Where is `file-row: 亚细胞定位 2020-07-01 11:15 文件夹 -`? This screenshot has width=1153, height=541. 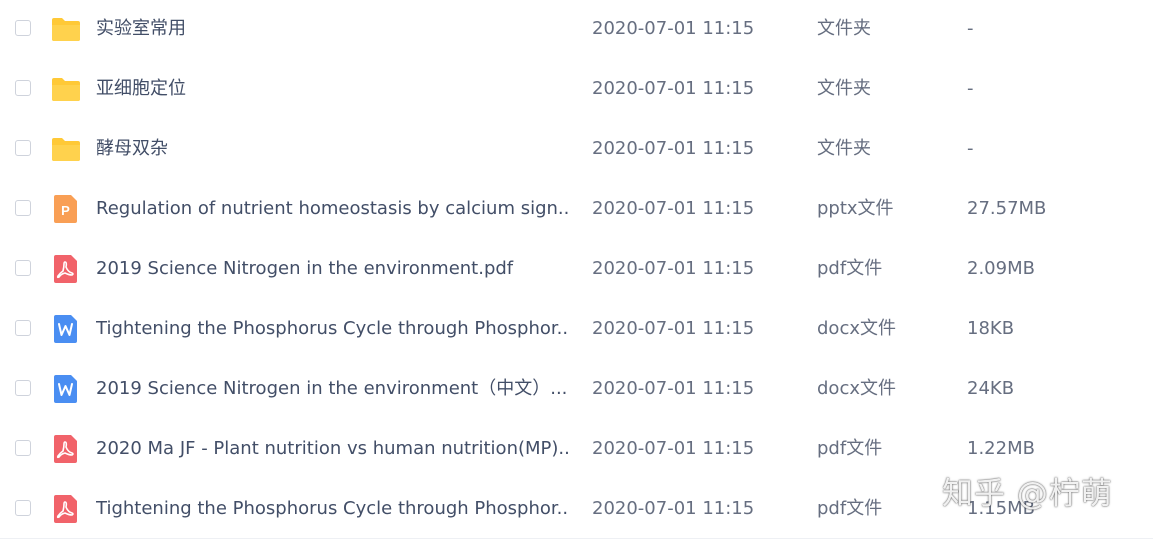
file-row: 亚细胞定位 2020-07-01 11:15 文件夹 - is located at coordinates (576, 90).